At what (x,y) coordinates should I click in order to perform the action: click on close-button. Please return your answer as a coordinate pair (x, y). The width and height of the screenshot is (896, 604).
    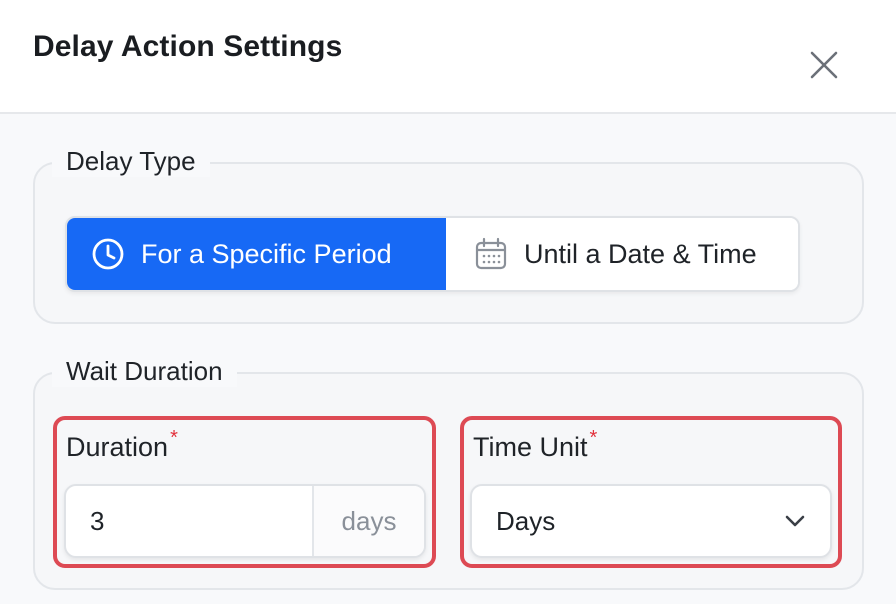
    Looking at the image, I should click on (824, 65).